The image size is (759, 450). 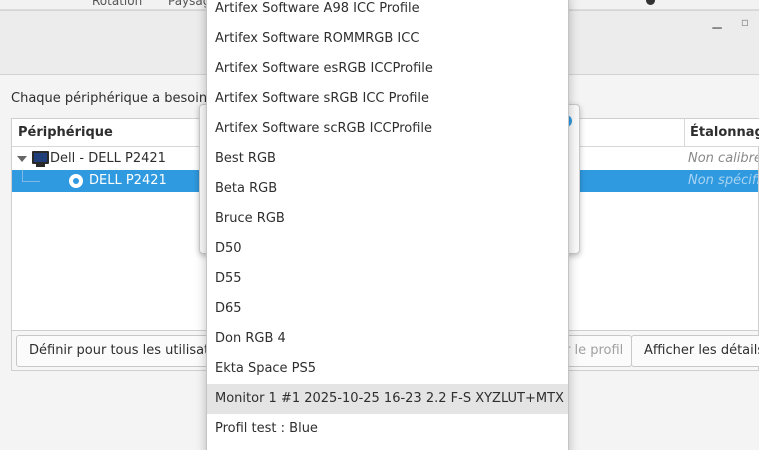 What do you see at coordinates (387, 159) in the screenshot?
I see `profile-menu-item: Best RGB` at bounding box center [387, 159].